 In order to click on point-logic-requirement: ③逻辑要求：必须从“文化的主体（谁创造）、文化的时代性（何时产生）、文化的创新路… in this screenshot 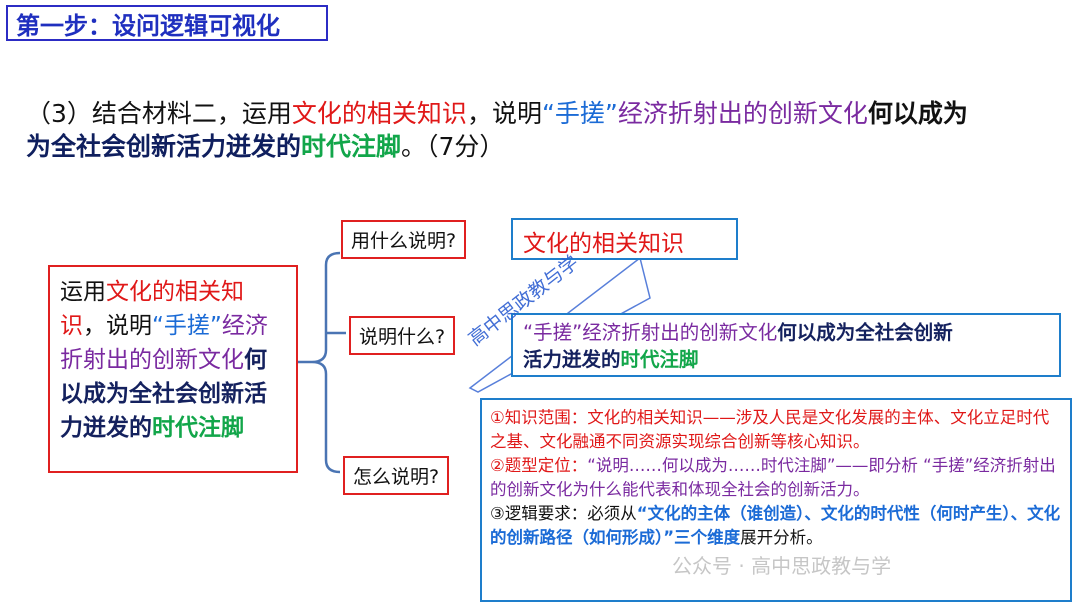, I will do `click(775, 525)`.